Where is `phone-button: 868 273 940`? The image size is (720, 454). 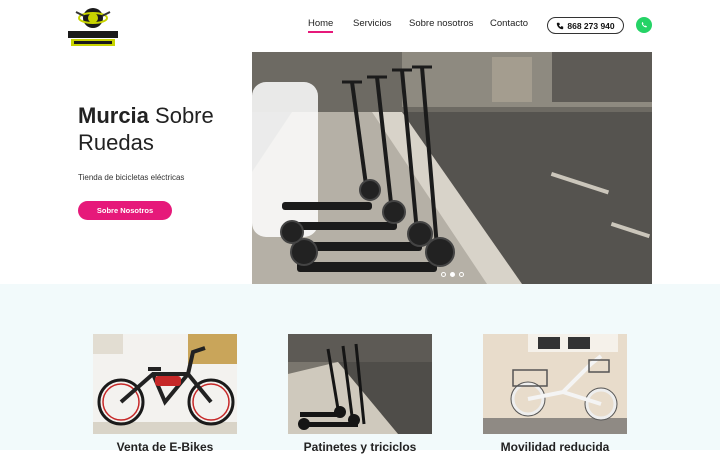 phone-button: 868 273 940 is located at coordinates (585, 25).